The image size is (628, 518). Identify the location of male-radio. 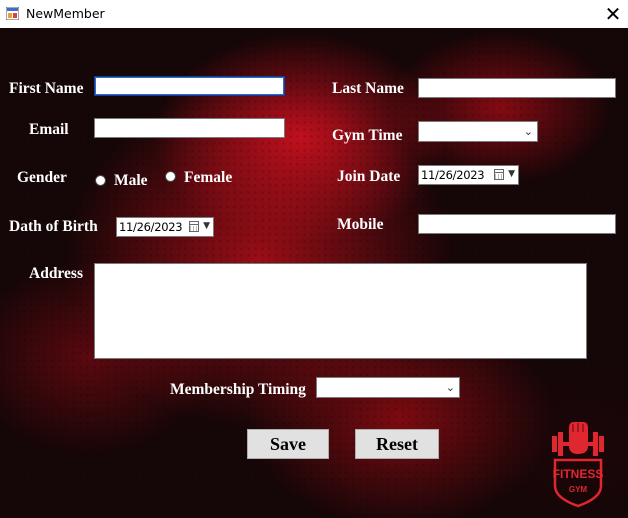
(100, 180).